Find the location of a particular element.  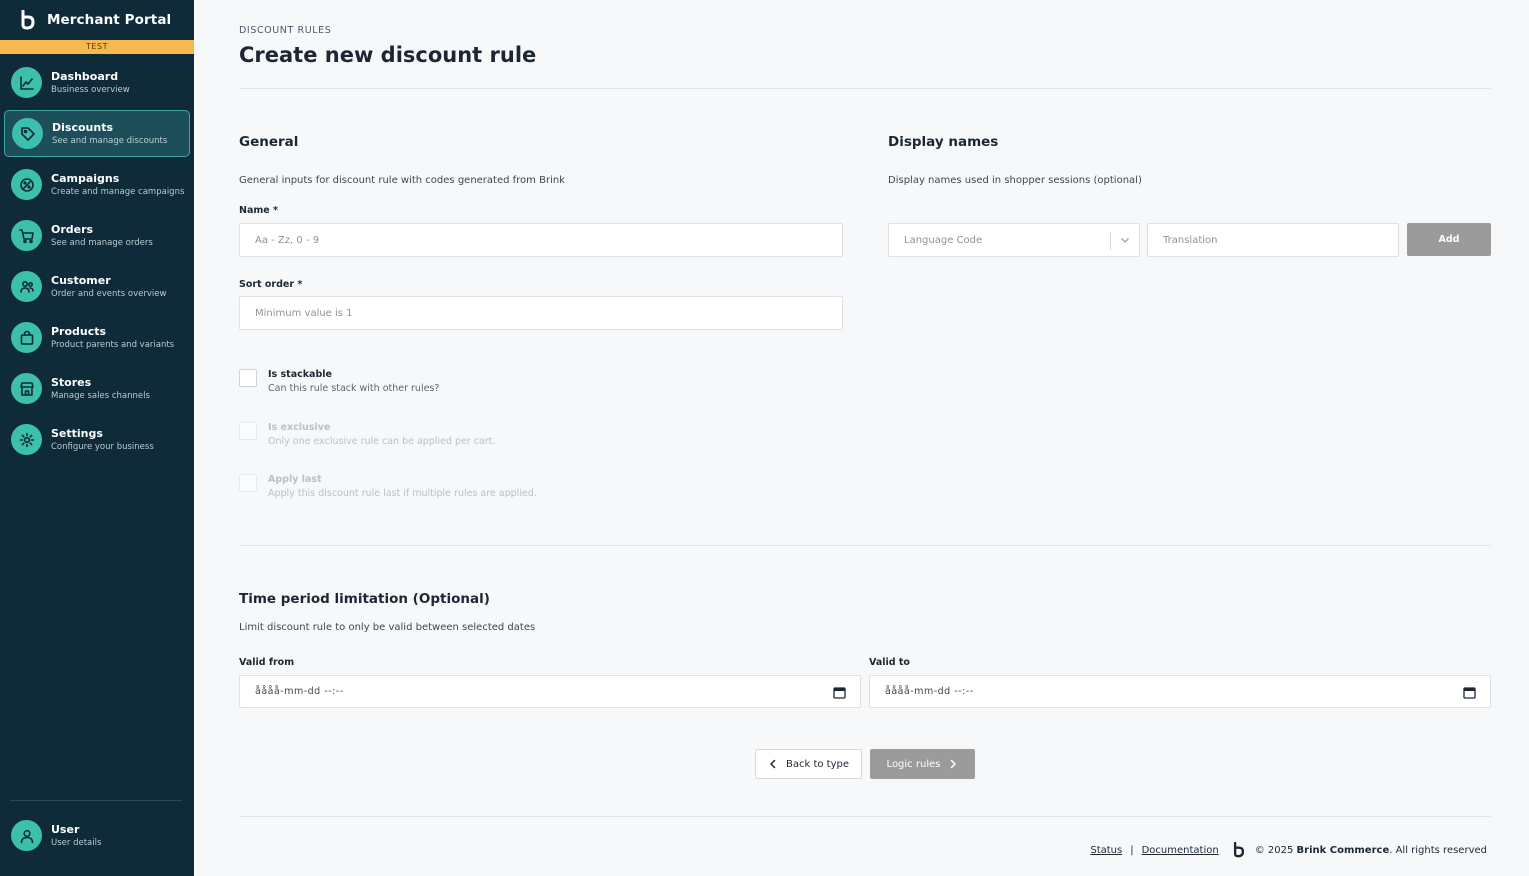

sidebar-item-subtitle: Create and manage campaigns is located at coordinates (118, 191).